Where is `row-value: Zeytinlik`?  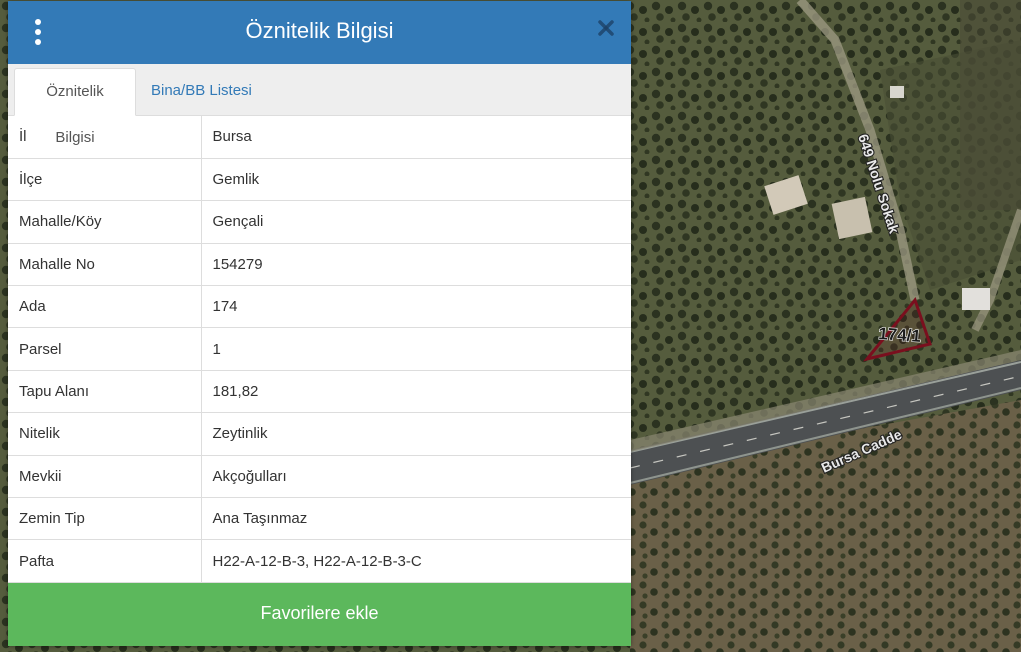
row-value: Zeytinlik is located at coordinates (416, 434).